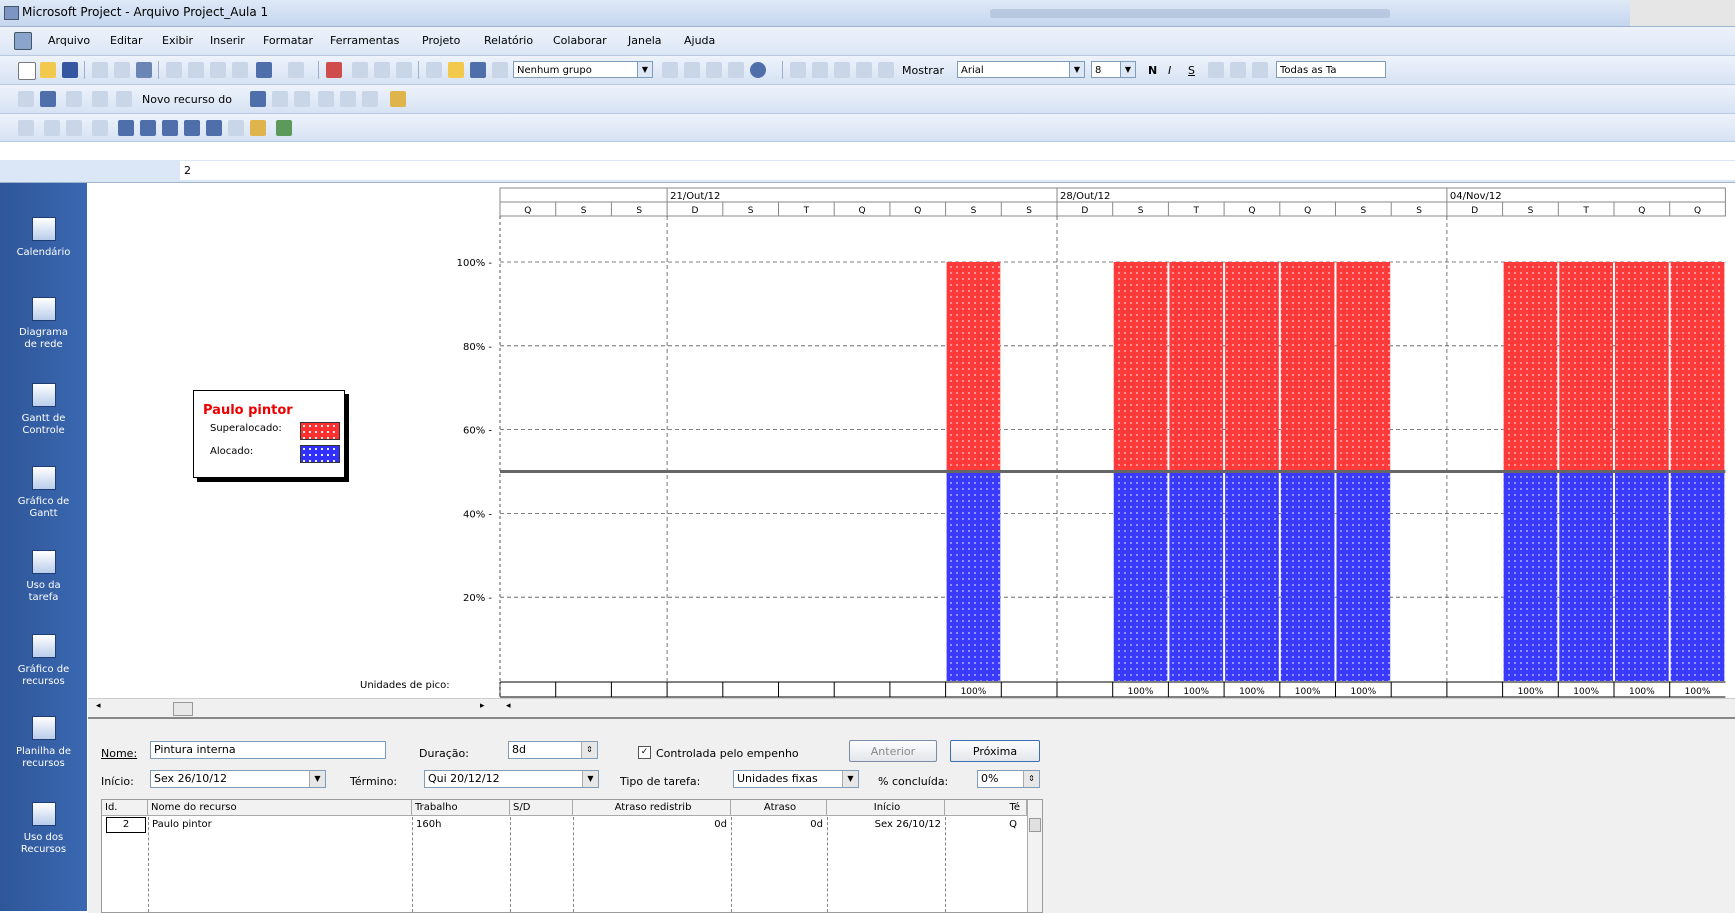 Image resolution: width=1735 pixels, height=913 pixels. I want to click on name-label: Nome:, so click(119, 753).